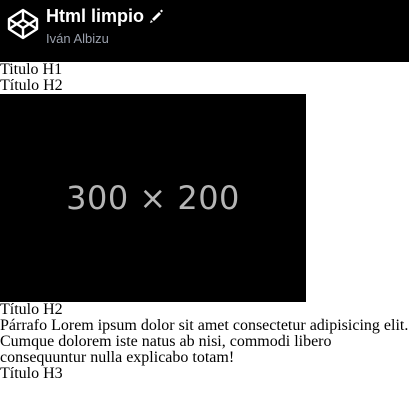  Describe the element at coordinates (31, 85) in the screenshot. I see `heading-h2: Título H2` at that location.